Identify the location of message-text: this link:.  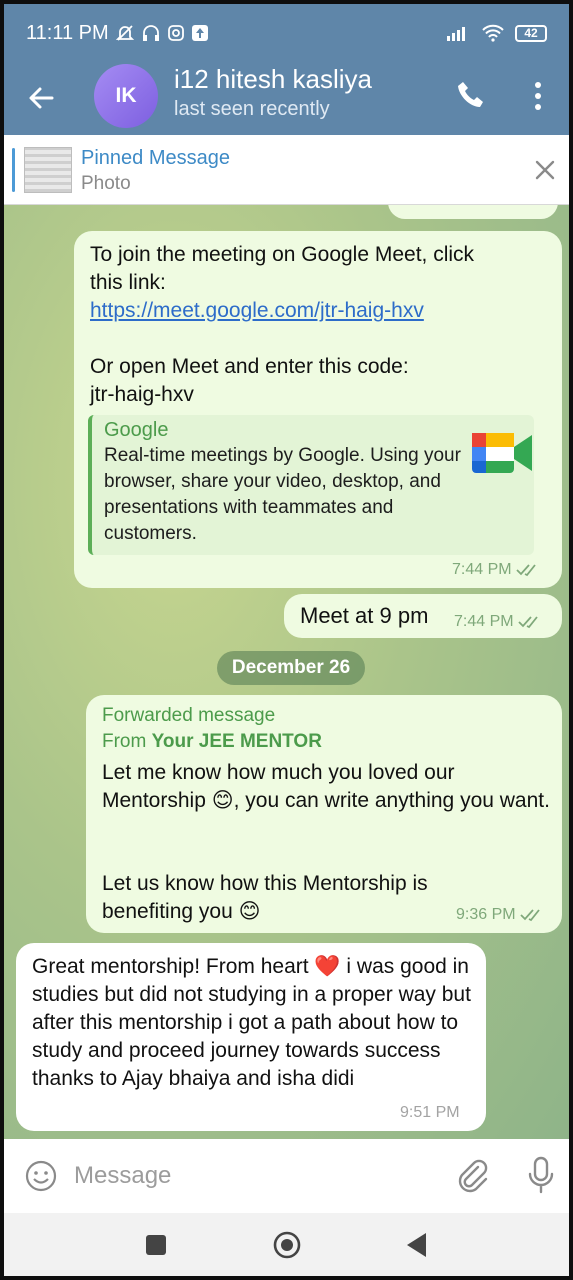
(128, 282).